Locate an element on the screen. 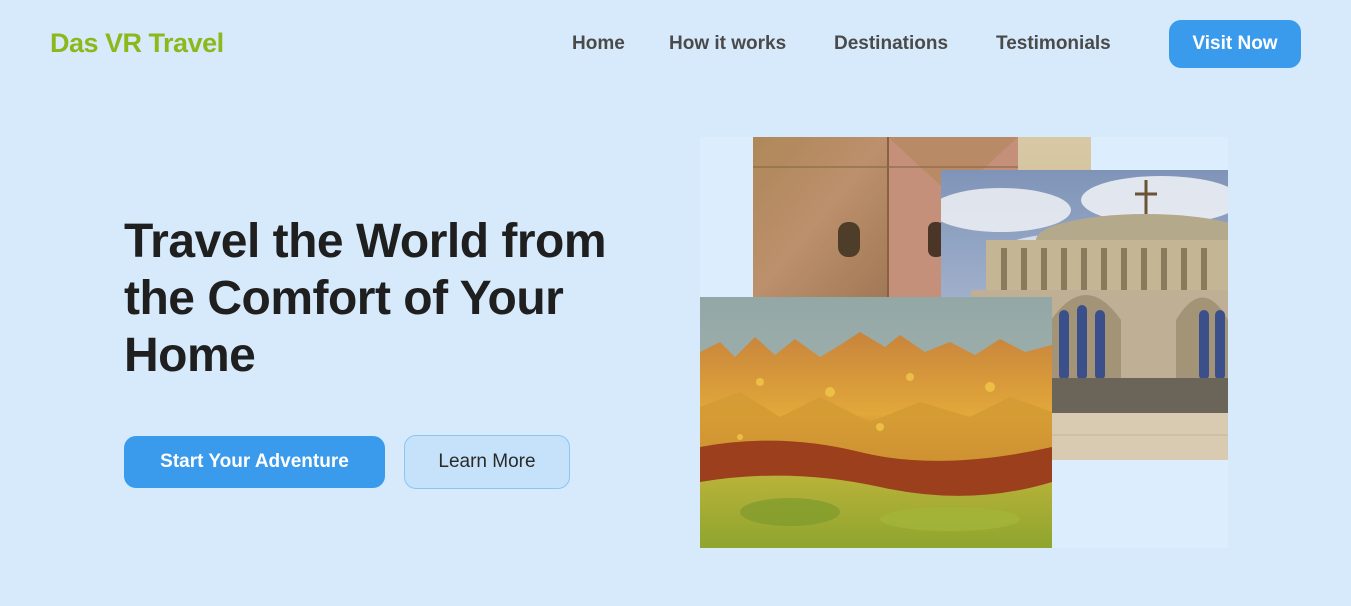  desert-landscape-image is located at coordinates (876, 422).